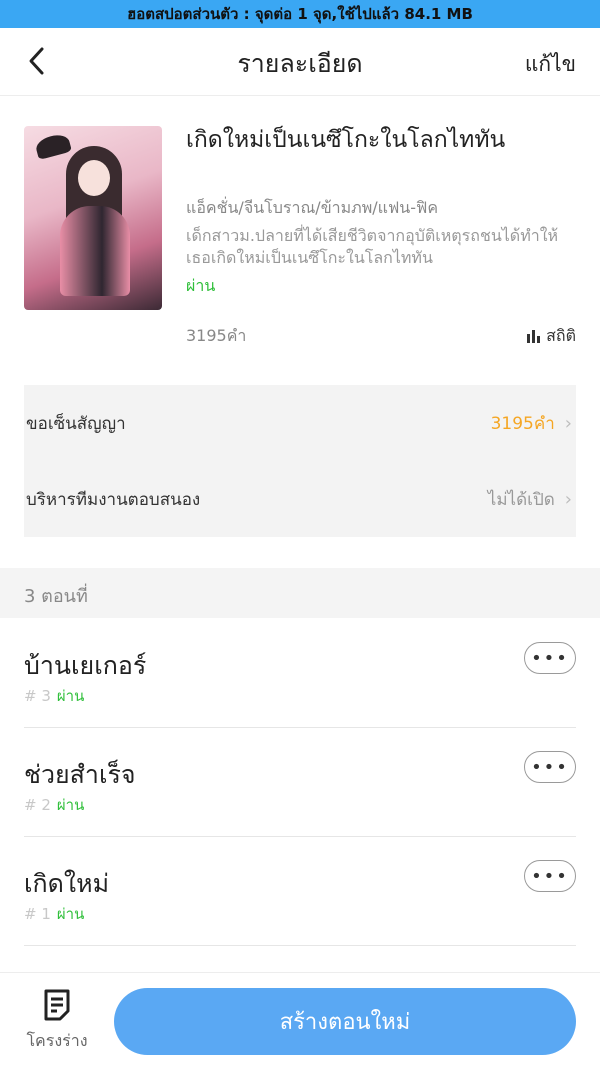 This screenshot has height=1068, width=600. What do you see at coordinates (201, 285) in the screenshot?
I see `book-status: ผ่าน` at bounding box center [201, 285].